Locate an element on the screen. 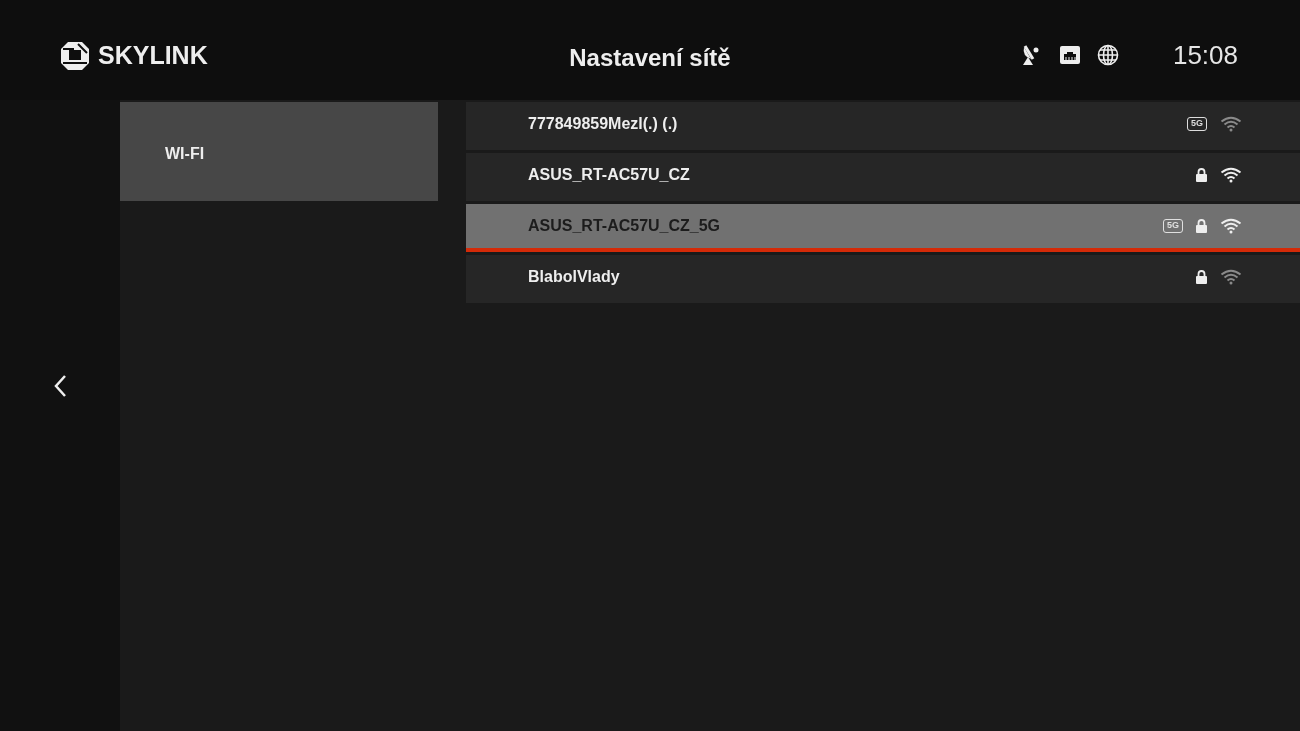  network-name: 777849859Mezl(.) (.) is located at coordinates (603, 124).